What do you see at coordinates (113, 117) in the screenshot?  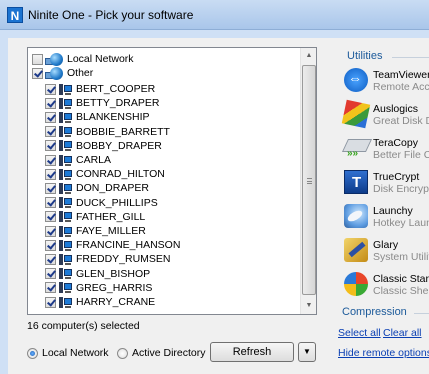 I see `computer-name: BLANKENSHIP` at bounding box center [113, 117].